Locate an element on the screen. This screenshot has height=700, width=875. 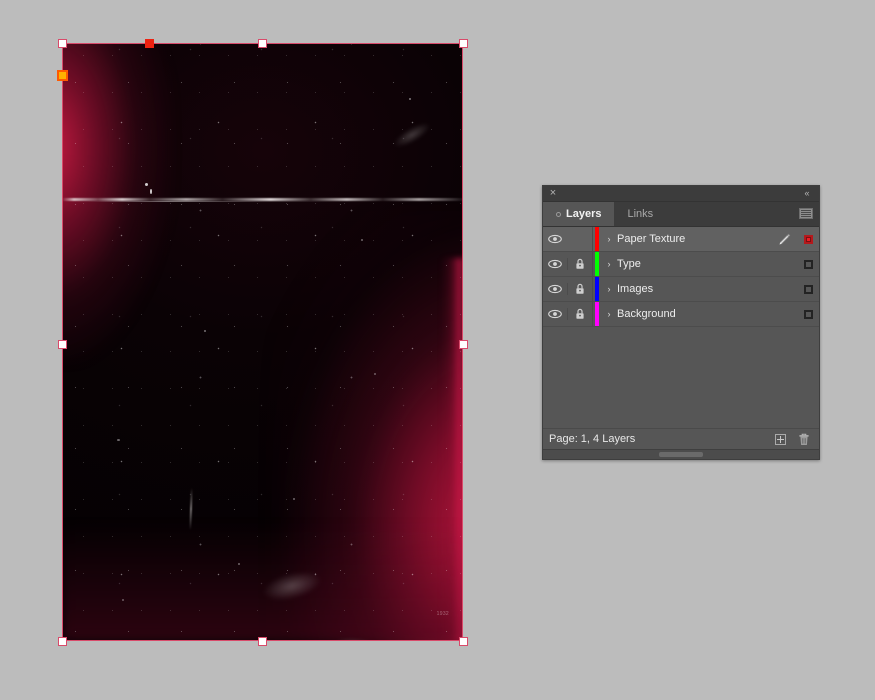
trash-icon is located at coordinates (804, 439).